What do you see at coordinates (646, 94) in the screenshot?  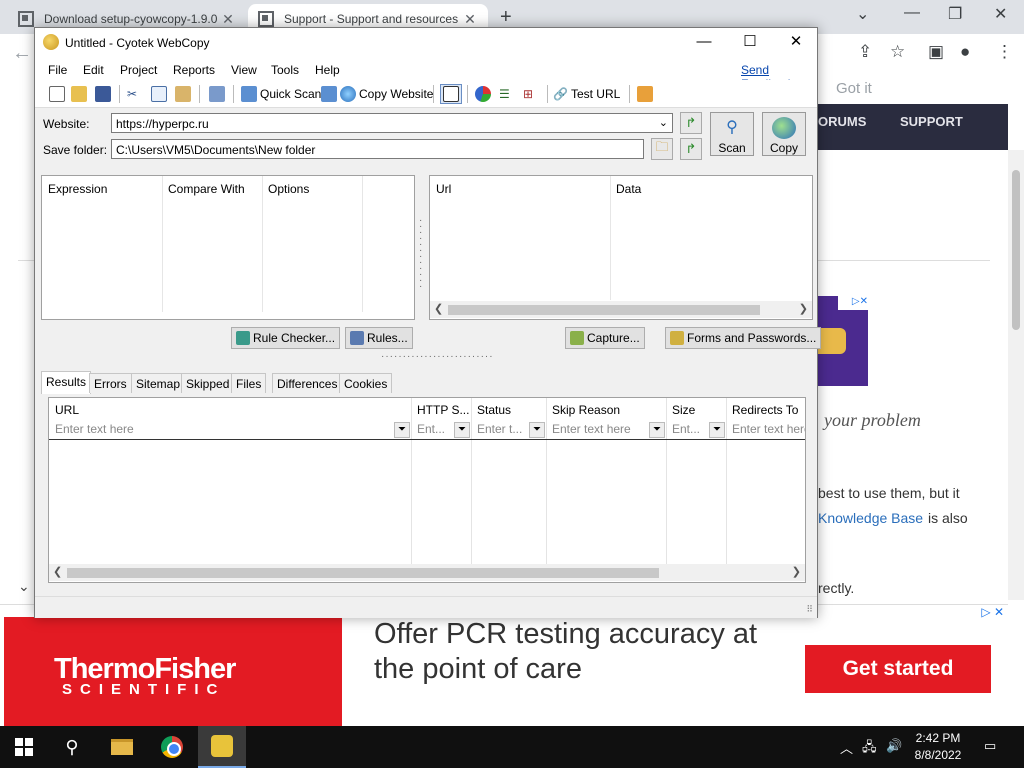 I see `options-button` at bounding box center [646, 94].